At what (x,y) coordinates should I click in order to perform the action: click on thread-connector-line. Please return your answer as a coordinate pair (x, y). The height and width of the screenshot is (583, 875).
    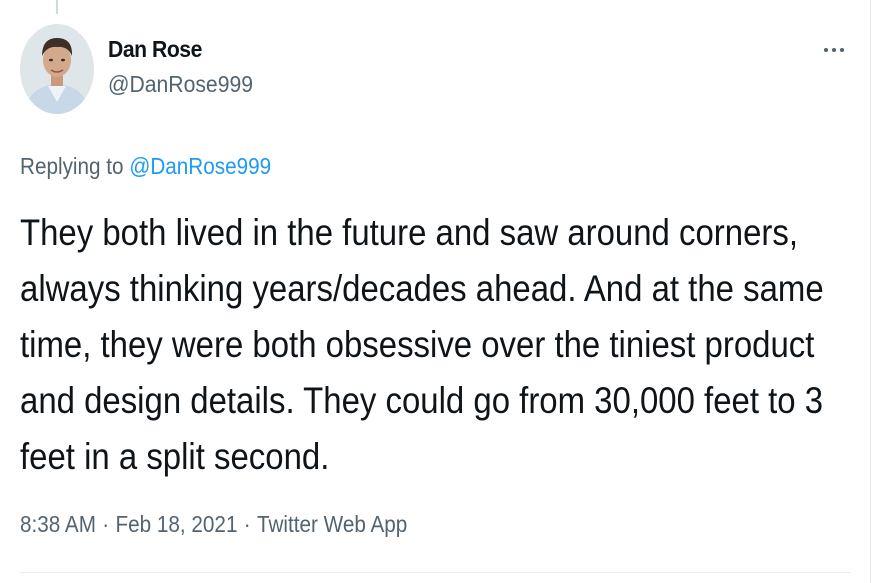
    Looking at the image, I should click on (57, 7).